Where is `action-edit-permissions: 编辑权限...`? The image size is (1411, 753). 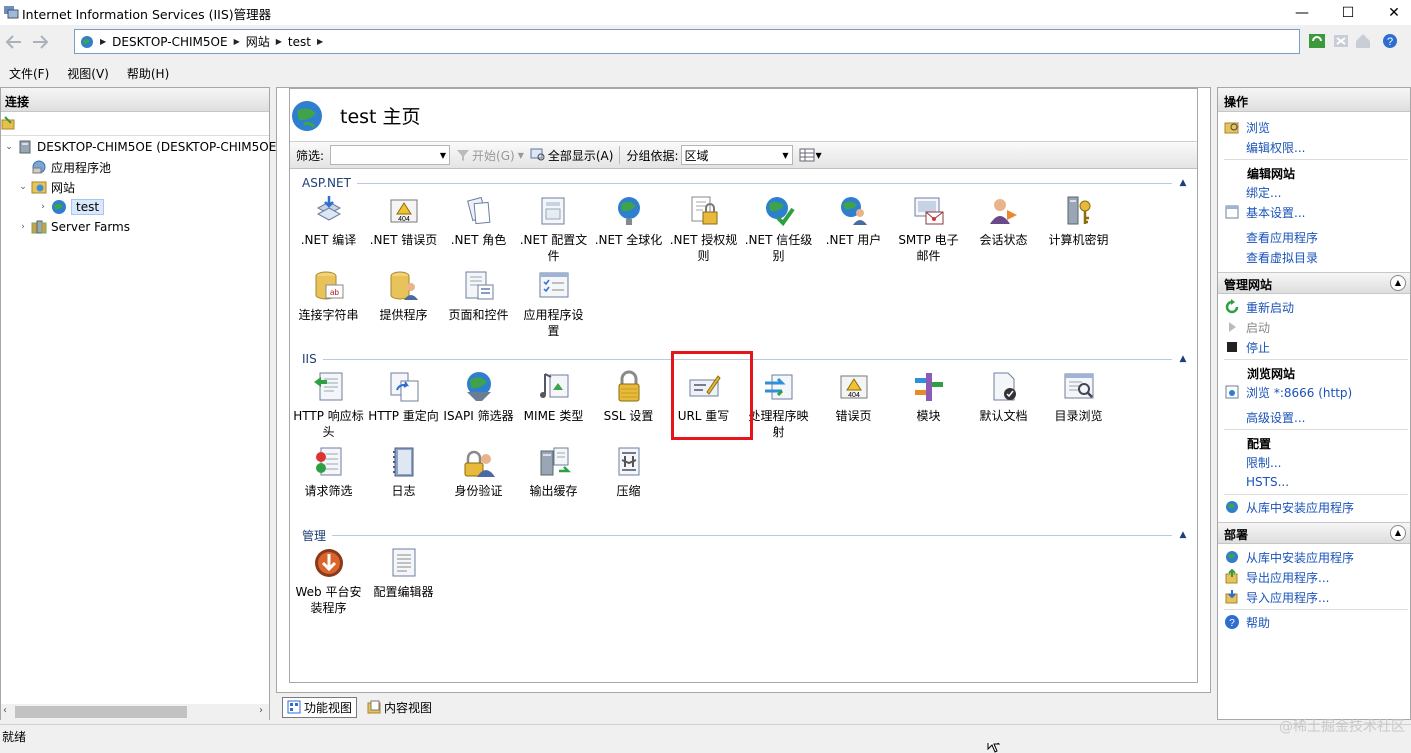
action-edit-permissions: 编辑权限... is located at coordinates (1314, 147).